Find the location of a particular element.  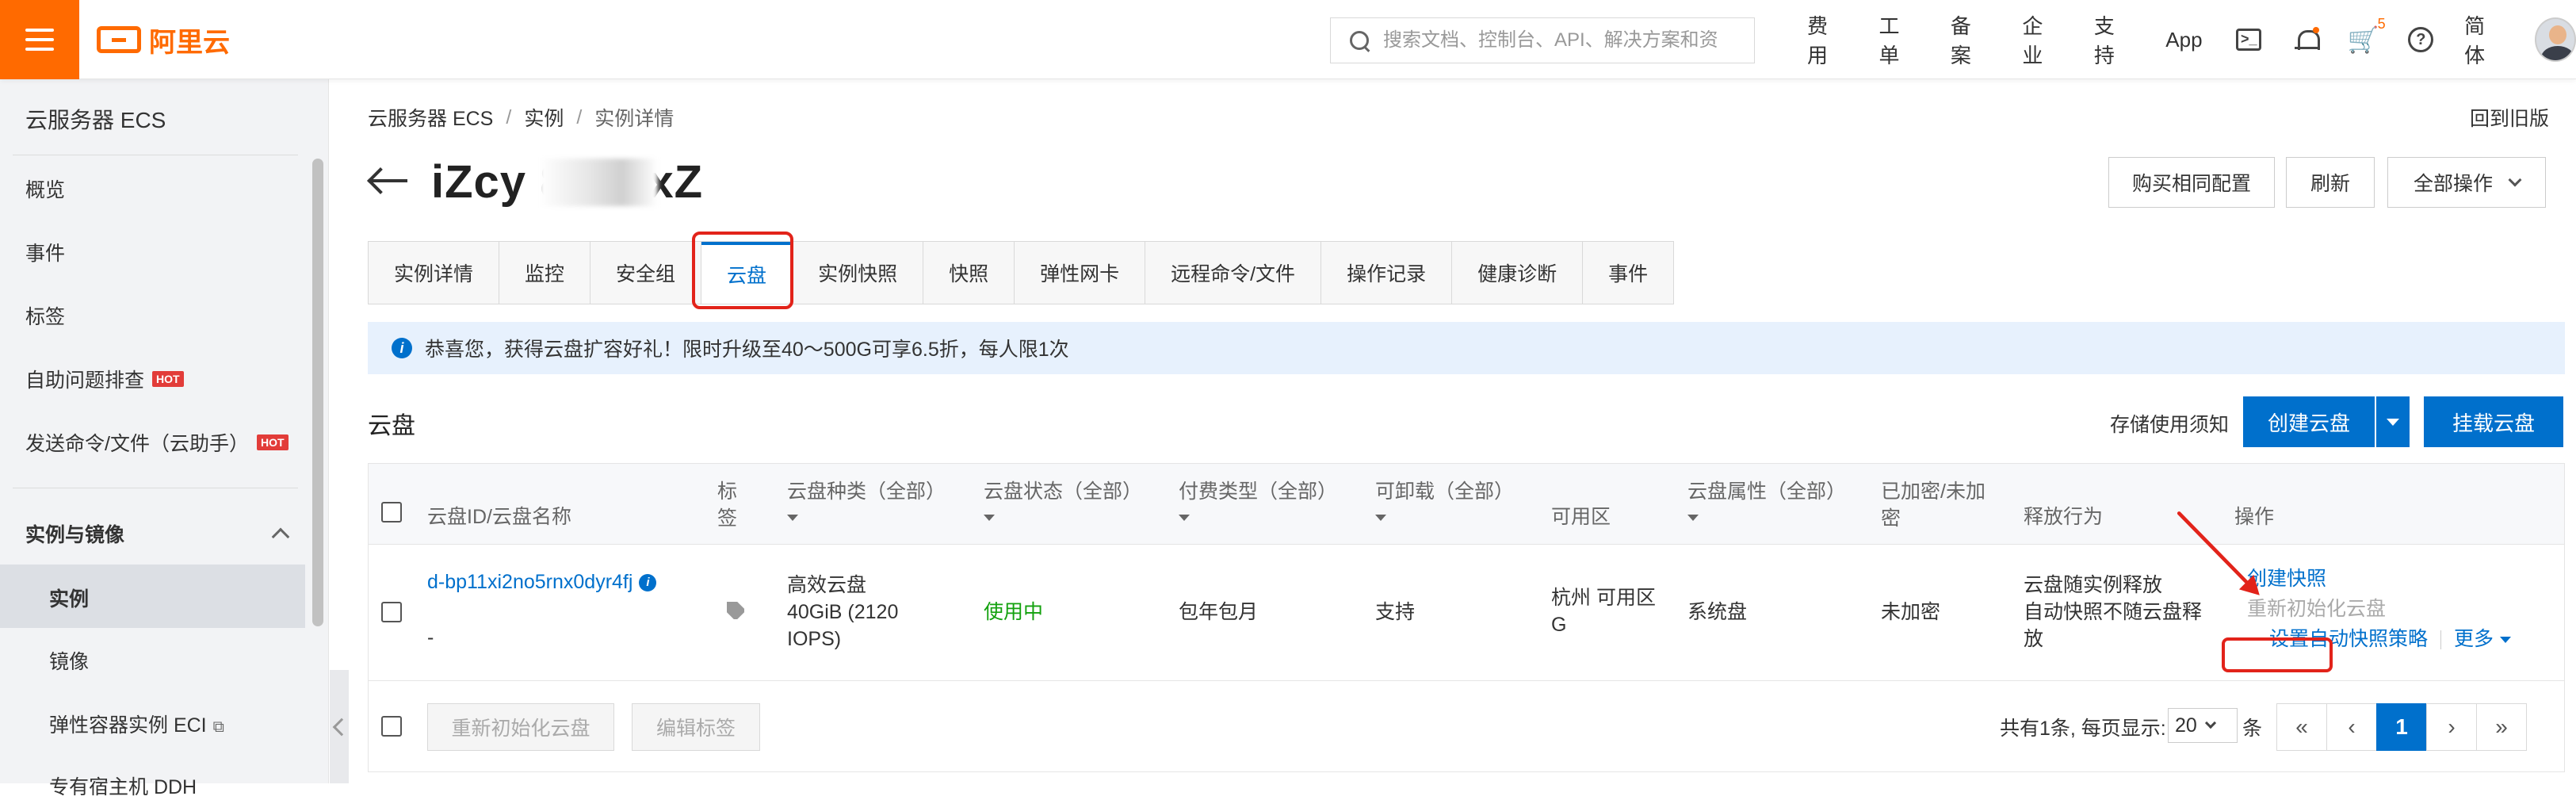

col-billing: 付费类型（全部） is located at coordinates (1258, 499).